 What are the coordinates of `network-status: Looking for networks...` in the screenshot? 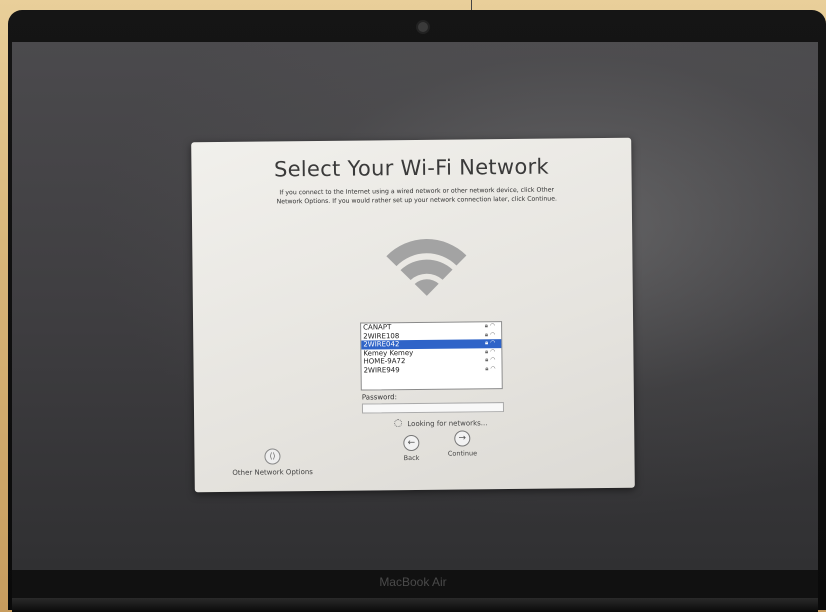 It's located at (440, 423).